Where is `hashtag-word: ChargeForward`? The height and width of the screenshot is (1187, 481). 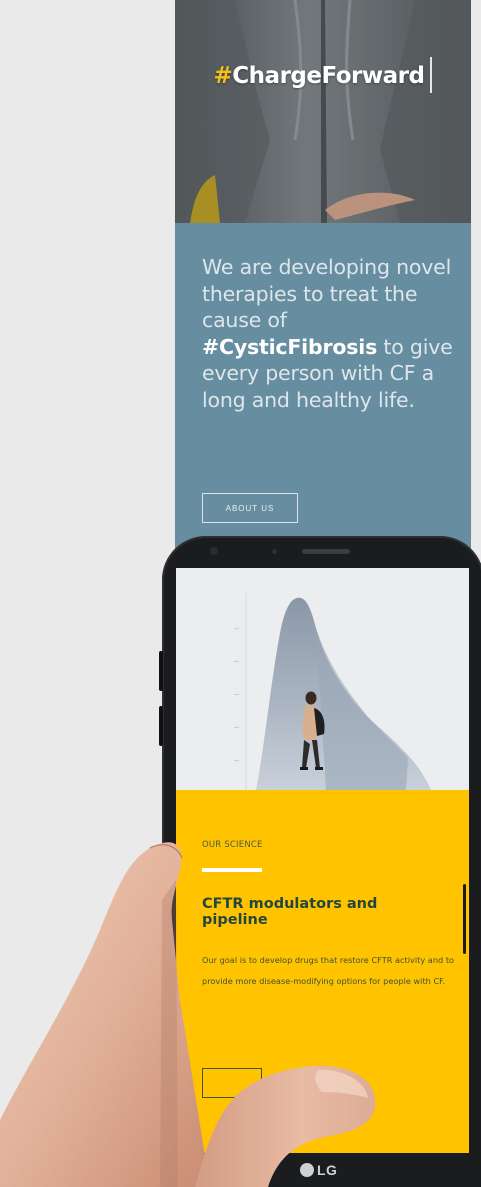 hashtag-word: ChargeForward is located at coordinates (328, 76).